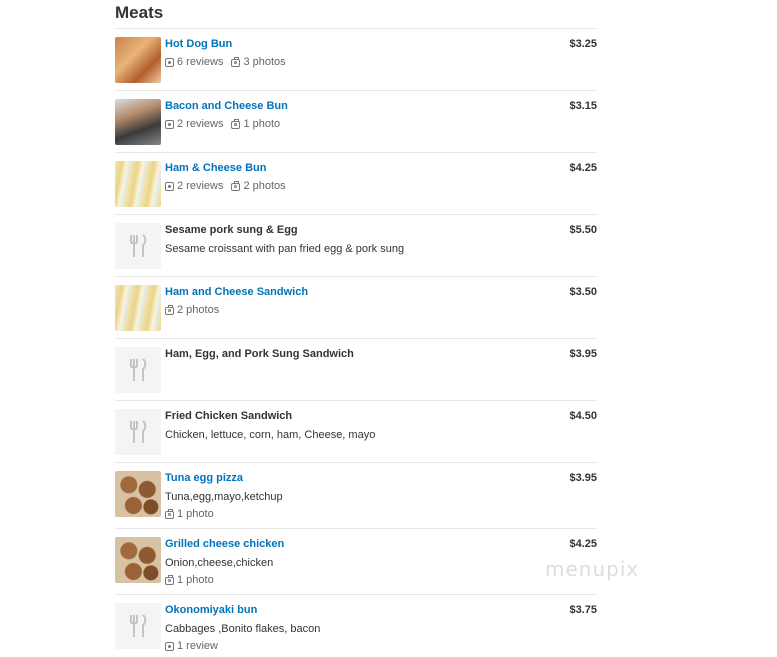 This screenshot has height=657, width=777. I want to click on item-meta: 6 reviews 3 photos, so click(225, 62).